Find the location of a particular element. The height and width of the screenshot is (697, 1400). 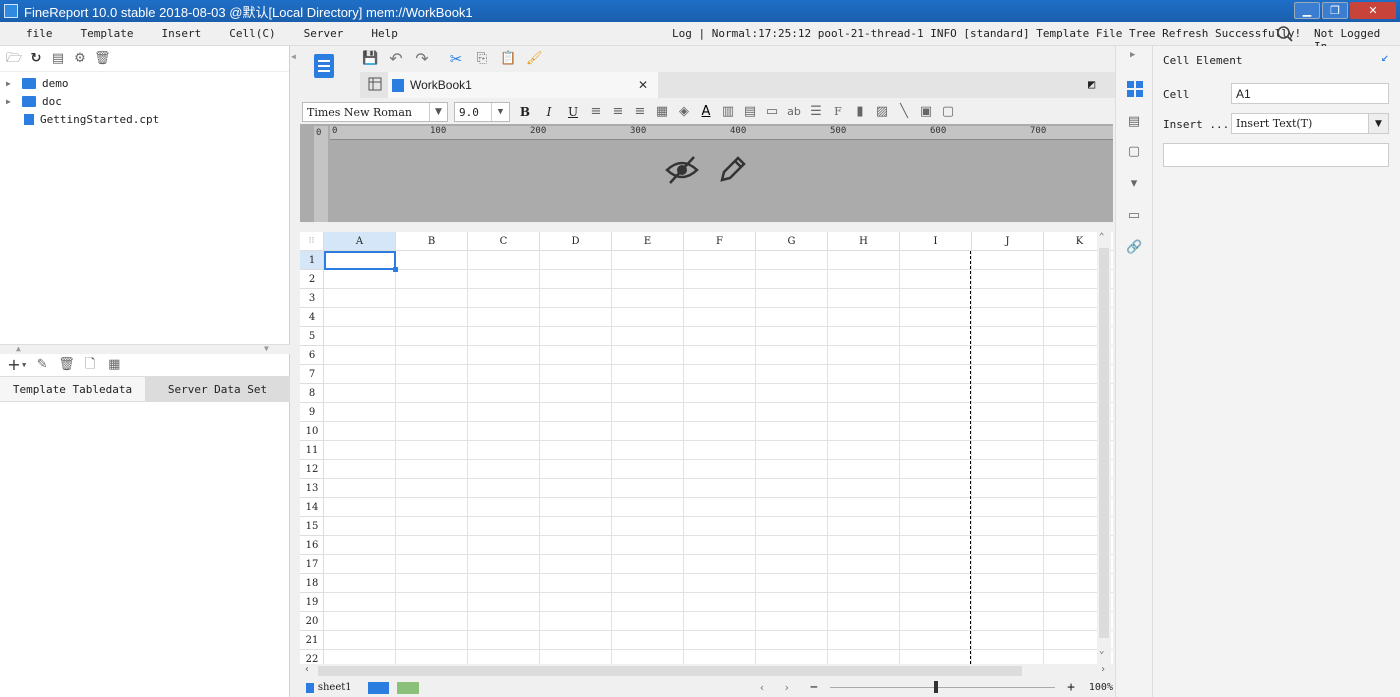

pin-icon: ↙ is located at coordinates (1385, 57).